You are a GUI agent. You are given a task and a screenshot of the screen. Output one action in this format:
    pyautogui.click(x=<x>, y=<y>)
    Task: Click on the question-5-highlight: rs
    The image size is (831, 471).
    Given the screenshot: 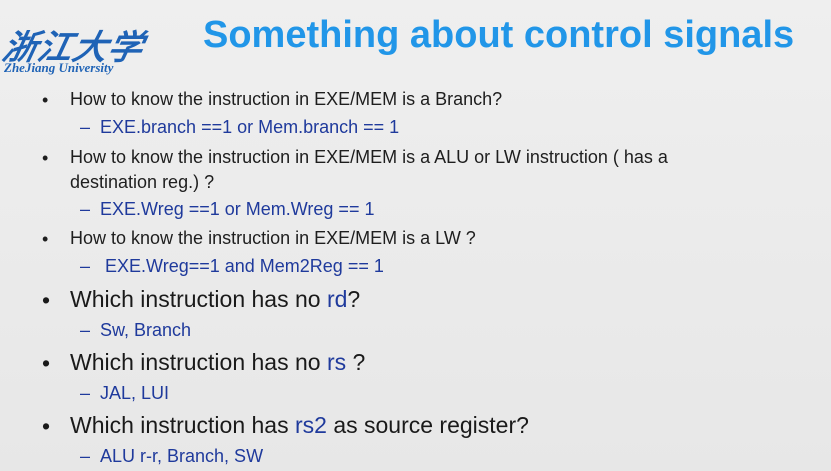 What is the action you would take?
    pyautogui.click(x=336, y=362)
    